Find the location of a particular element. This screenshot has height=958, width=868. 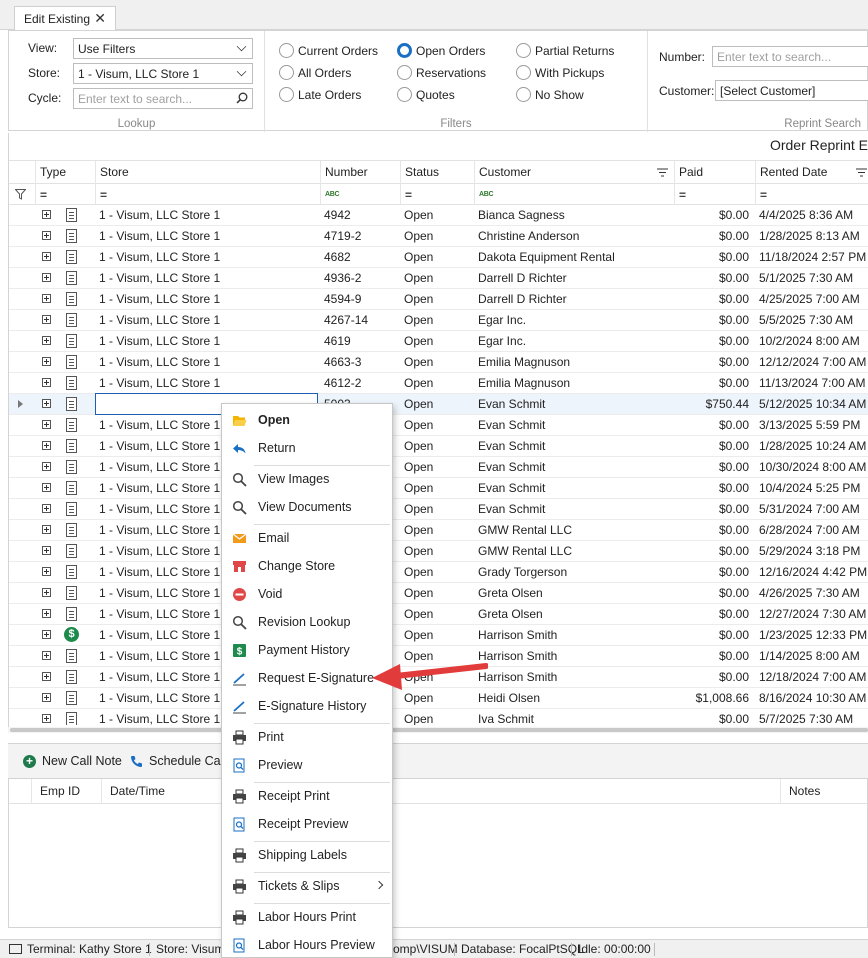

close-icon: ✕ is located at coordinates (100, 18).